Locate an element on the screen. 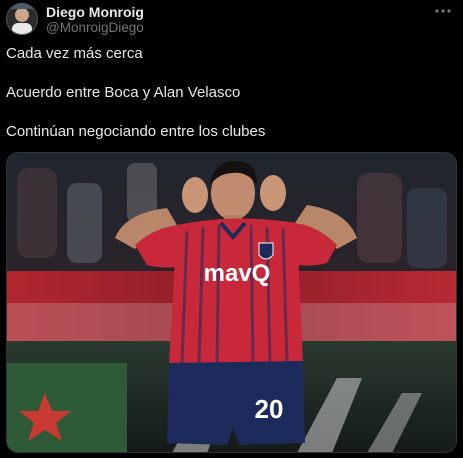 The image size is (463, 458). author-name: Diego Monroig is located at coordinates (95, 12).